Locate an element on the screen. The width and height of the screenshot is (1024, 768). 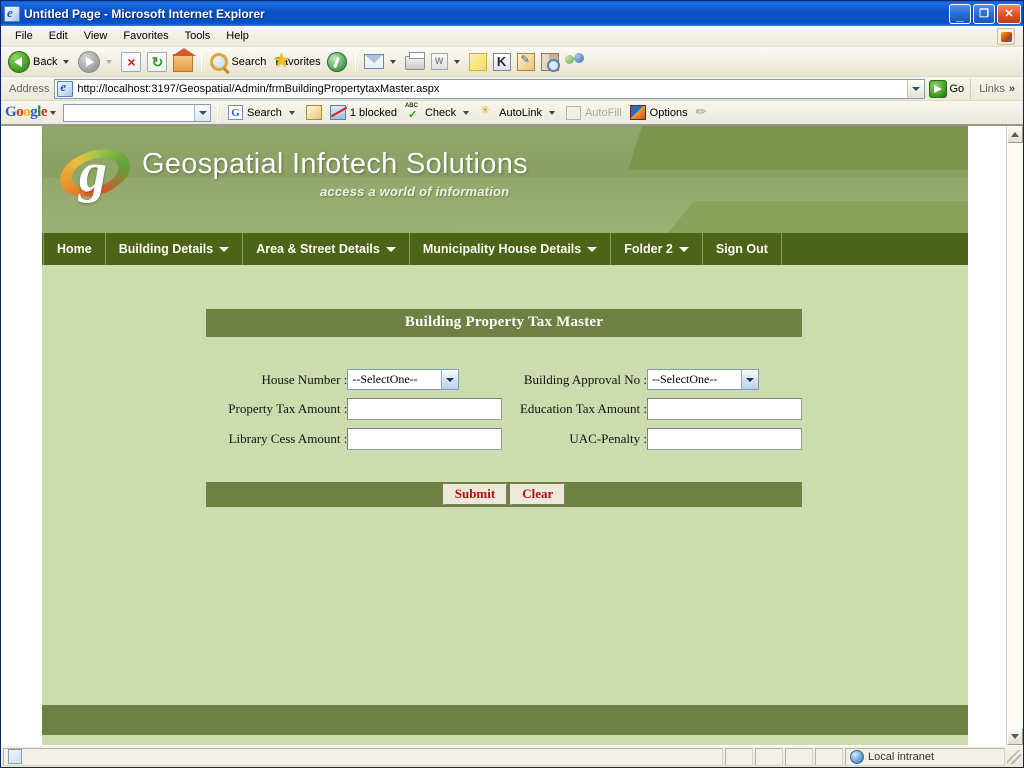
autolink-label: AutoLink is located at coordinates (520, 112).